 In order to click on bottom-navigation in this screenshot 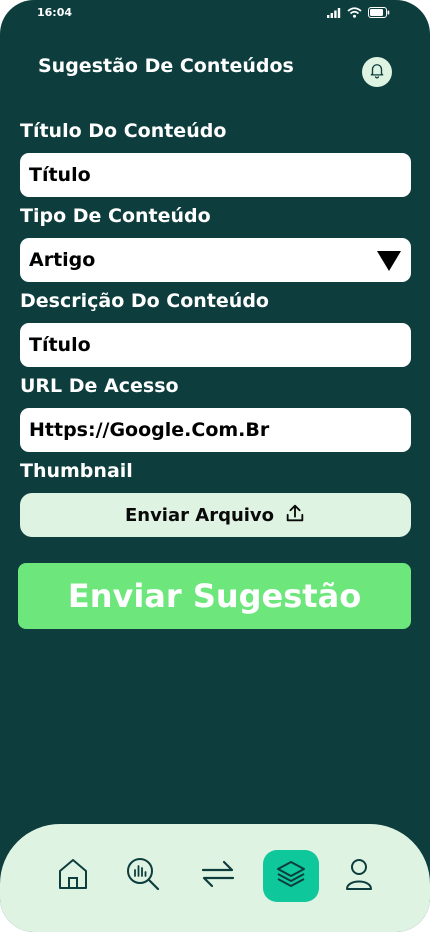, I will do `click(215, 878)`.